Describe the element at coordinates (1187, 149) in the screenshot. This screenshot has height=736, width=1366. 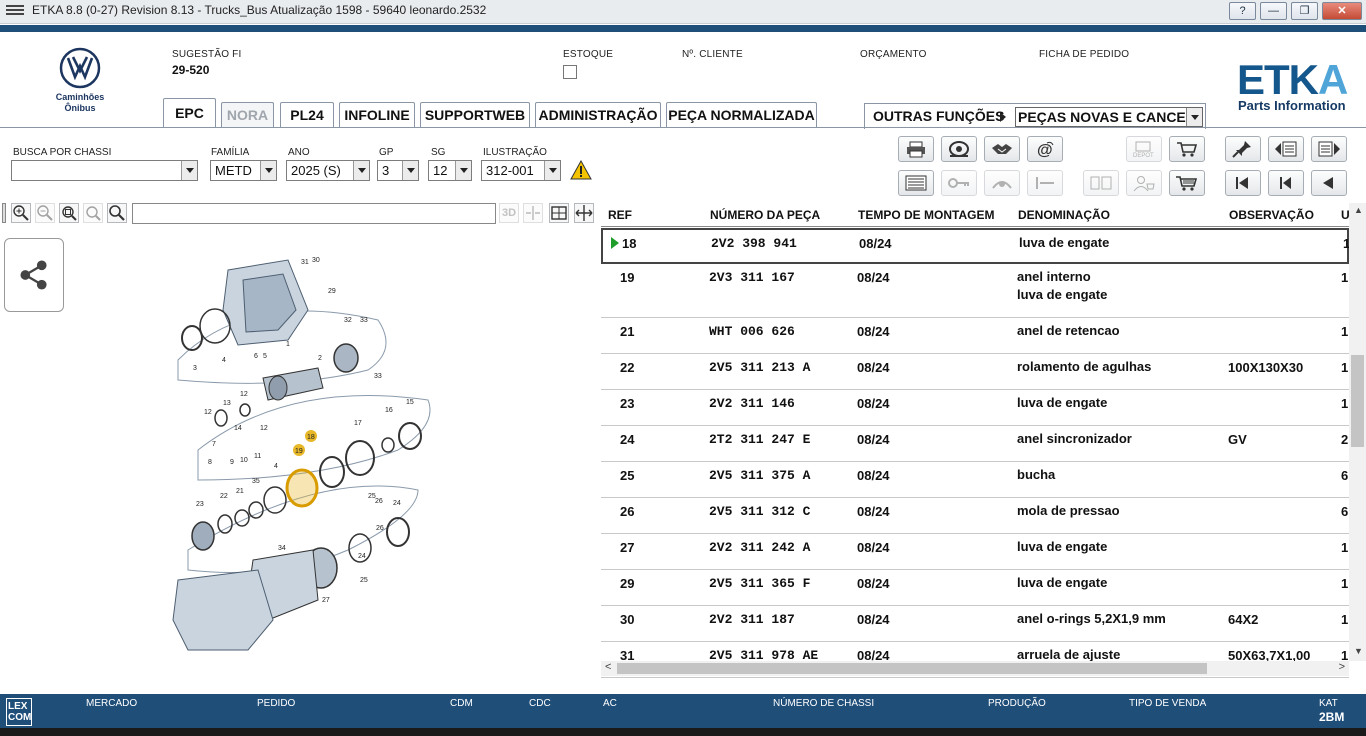
I see `cart-transfer-button` at that location.